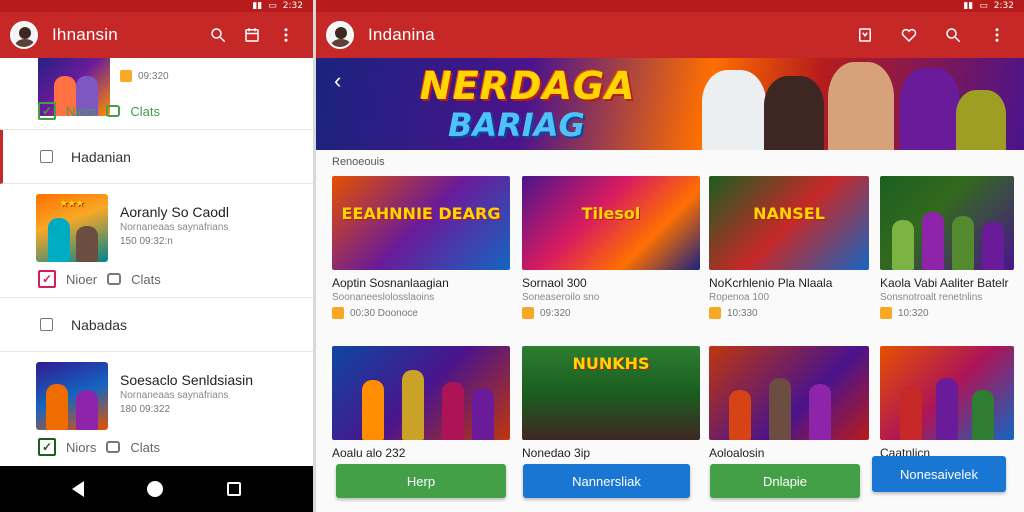 Image resolution: width=1024 pixels, height=512 pixels. I want to click on chat-label: Clats, so click(145, 447).